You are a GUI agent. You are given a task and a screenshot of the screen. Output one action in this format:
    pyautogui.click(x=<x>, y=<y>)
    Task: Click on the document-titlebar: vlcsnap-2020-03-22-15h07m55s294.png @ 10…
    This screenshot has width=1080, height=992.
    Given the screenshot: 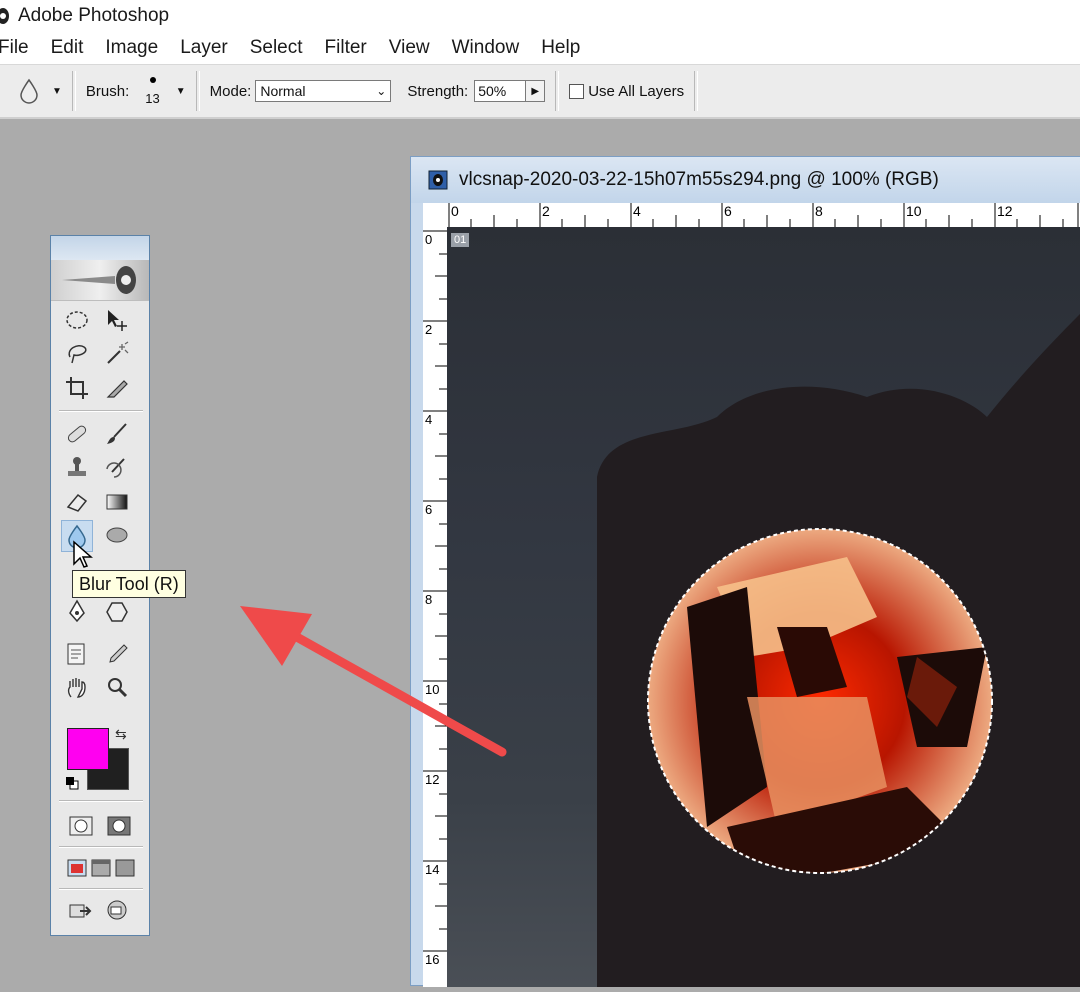 What is the action you would take?
    pyautogui.click(x=745, y=180)
    